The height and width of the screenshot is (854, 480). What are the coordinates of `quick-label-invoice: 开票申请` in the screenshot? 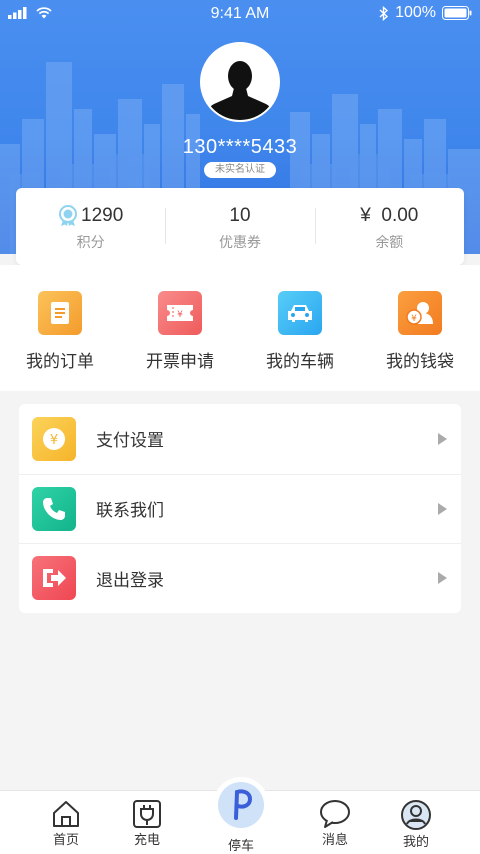 It's located at (180, 362).